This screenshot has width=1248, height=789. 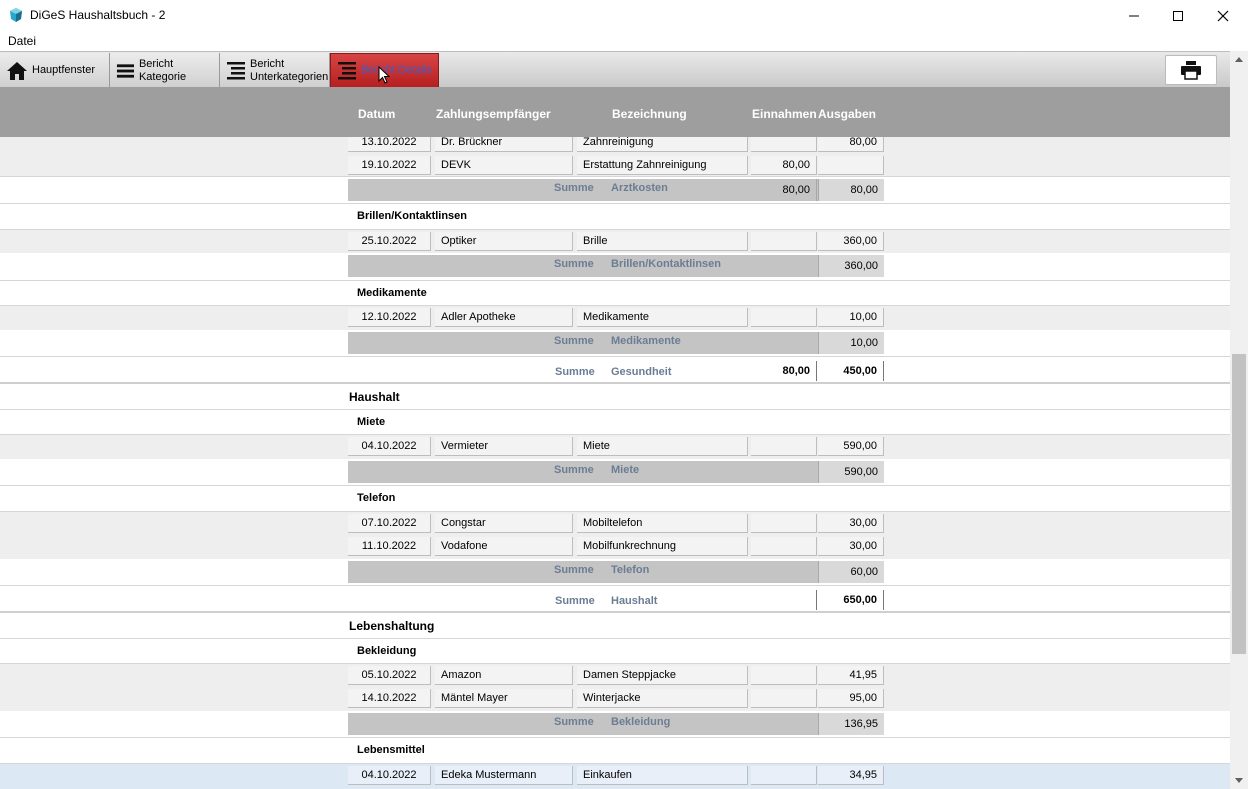 I want to click on cell-payee: Amazon, so click(x=504, y=675).